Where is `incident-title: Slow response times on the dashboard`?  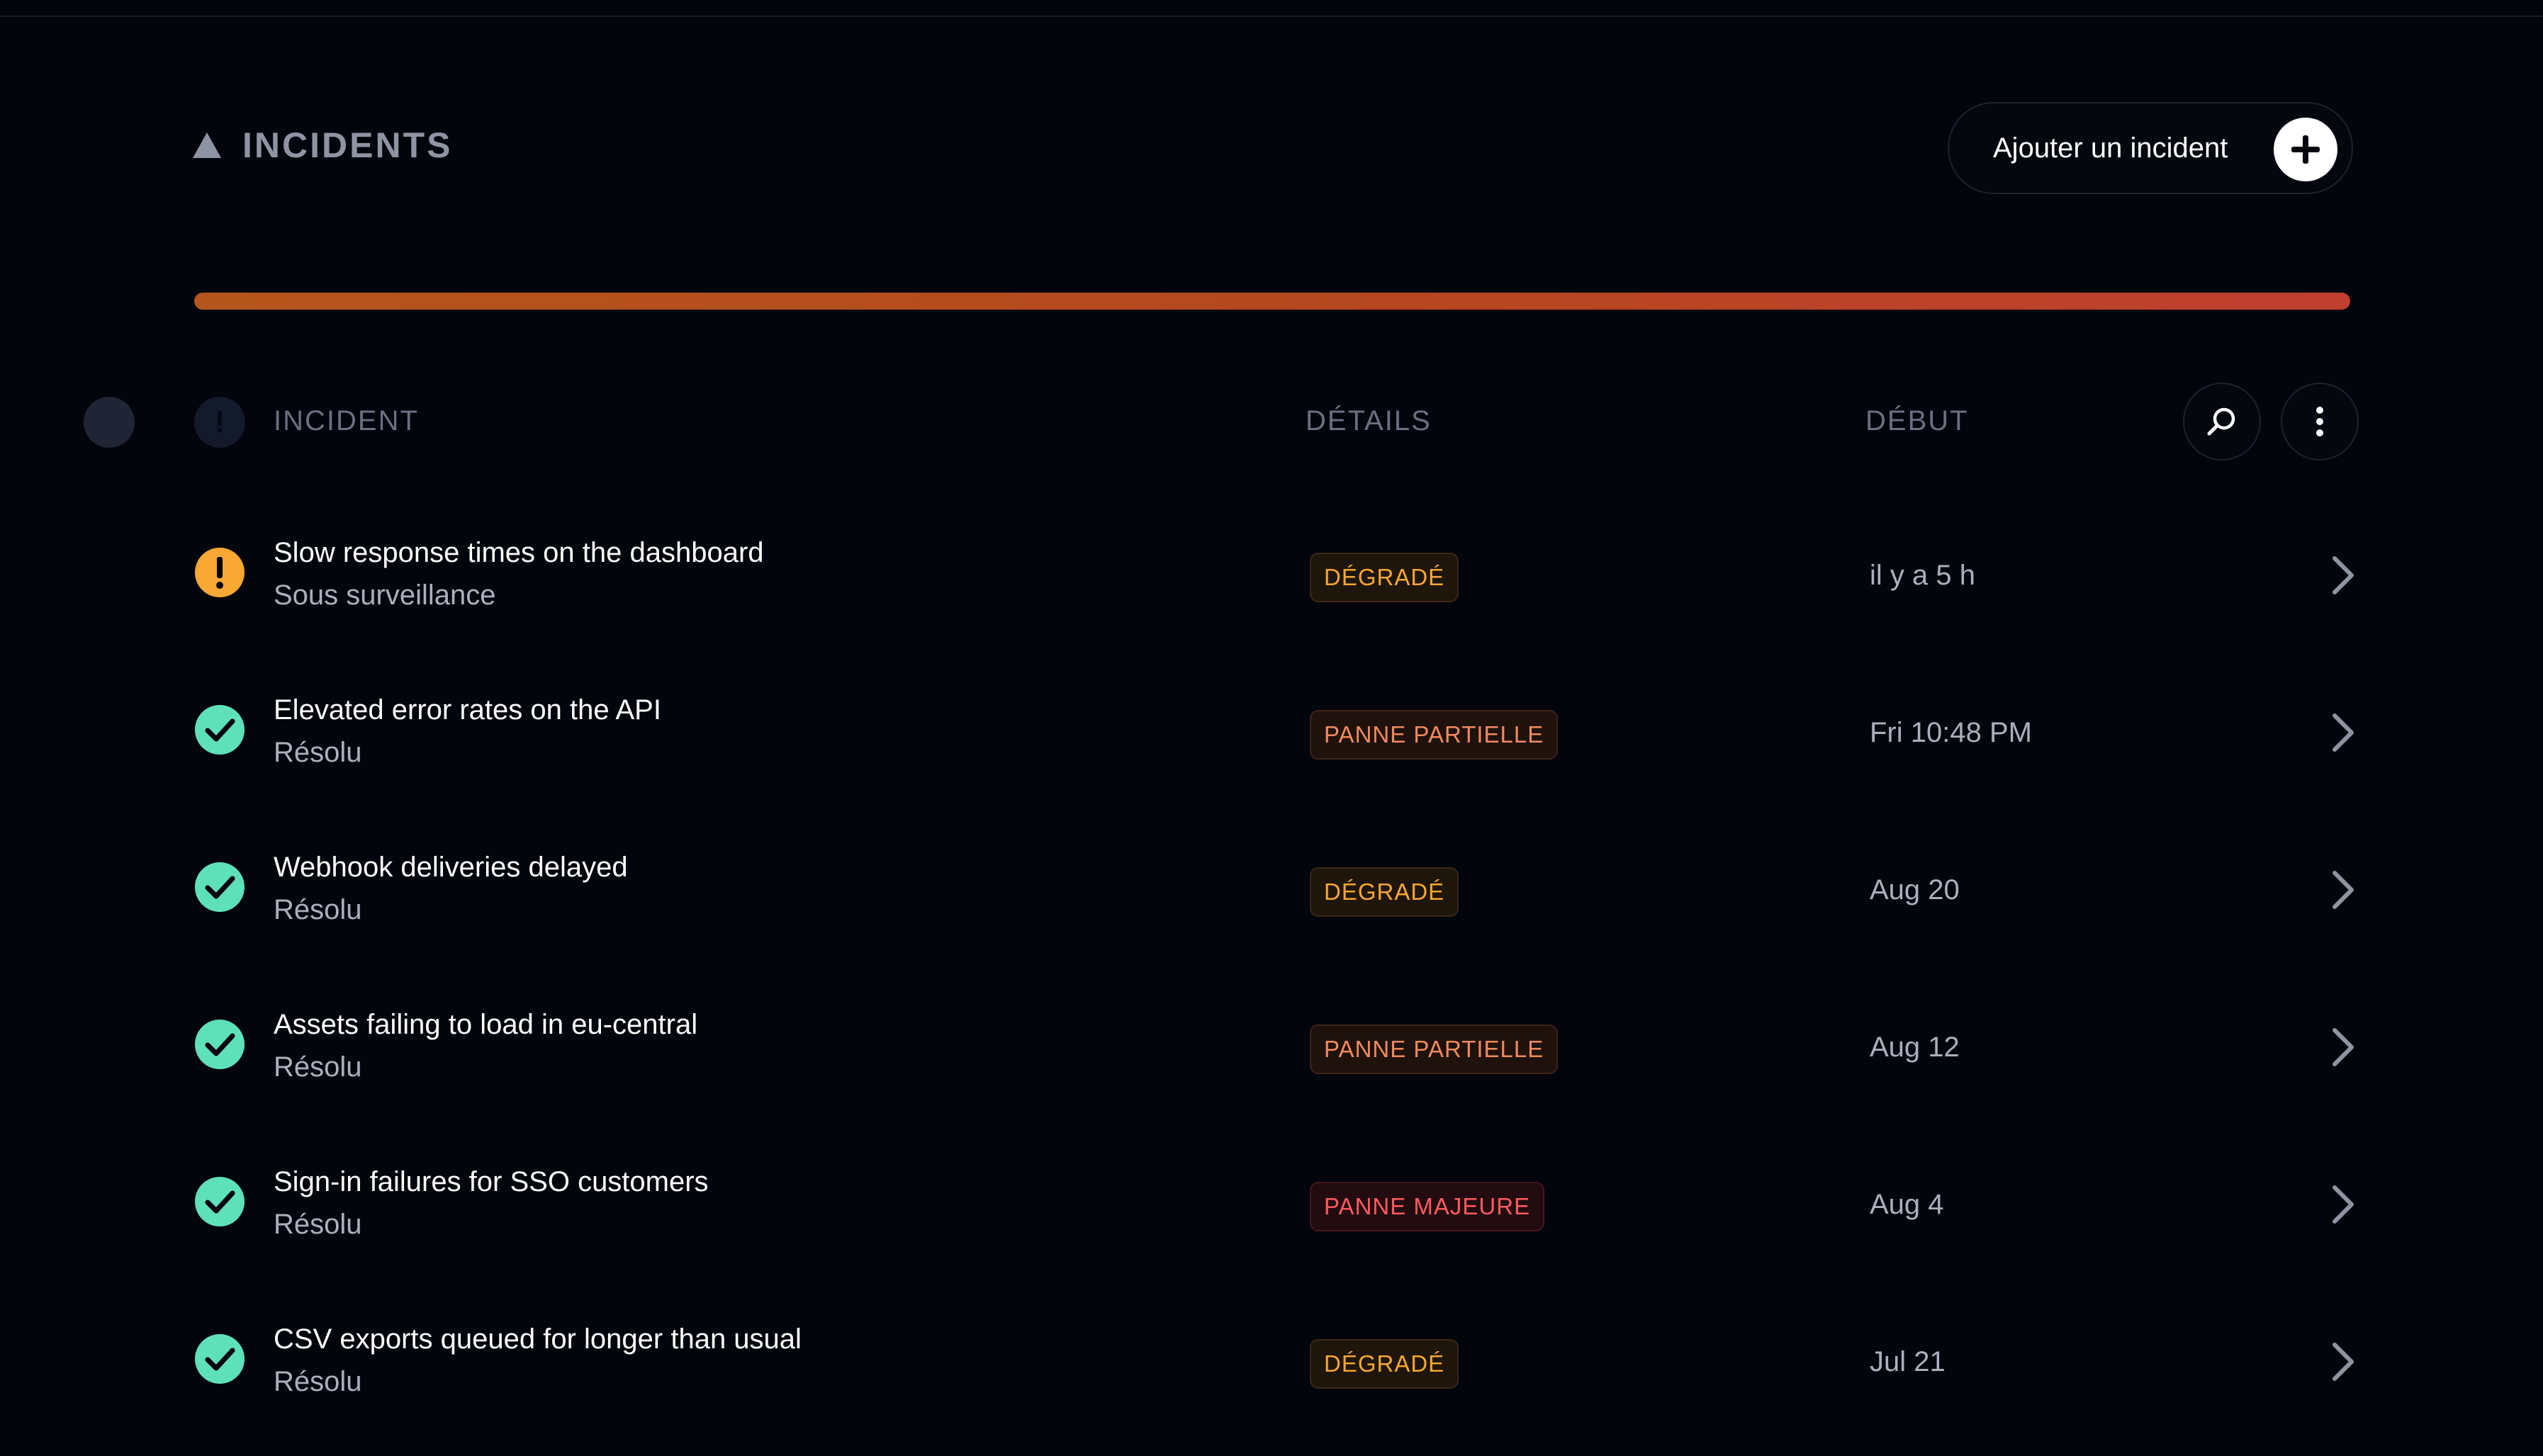
incident-title: Slow response times on the dashboard is located at coordinates (519, 553).